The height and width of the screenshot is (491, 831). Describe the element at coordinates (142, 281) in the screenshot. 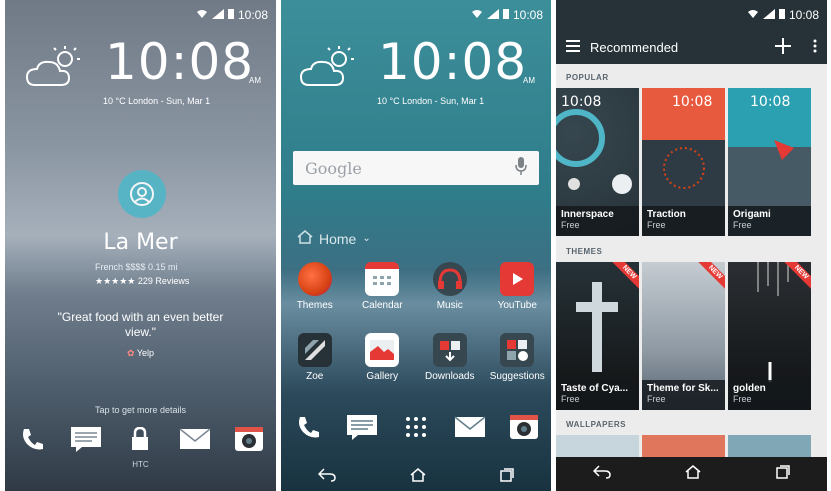

I see `rating-stars: ★★★★★ 229 Reviews` at that location.